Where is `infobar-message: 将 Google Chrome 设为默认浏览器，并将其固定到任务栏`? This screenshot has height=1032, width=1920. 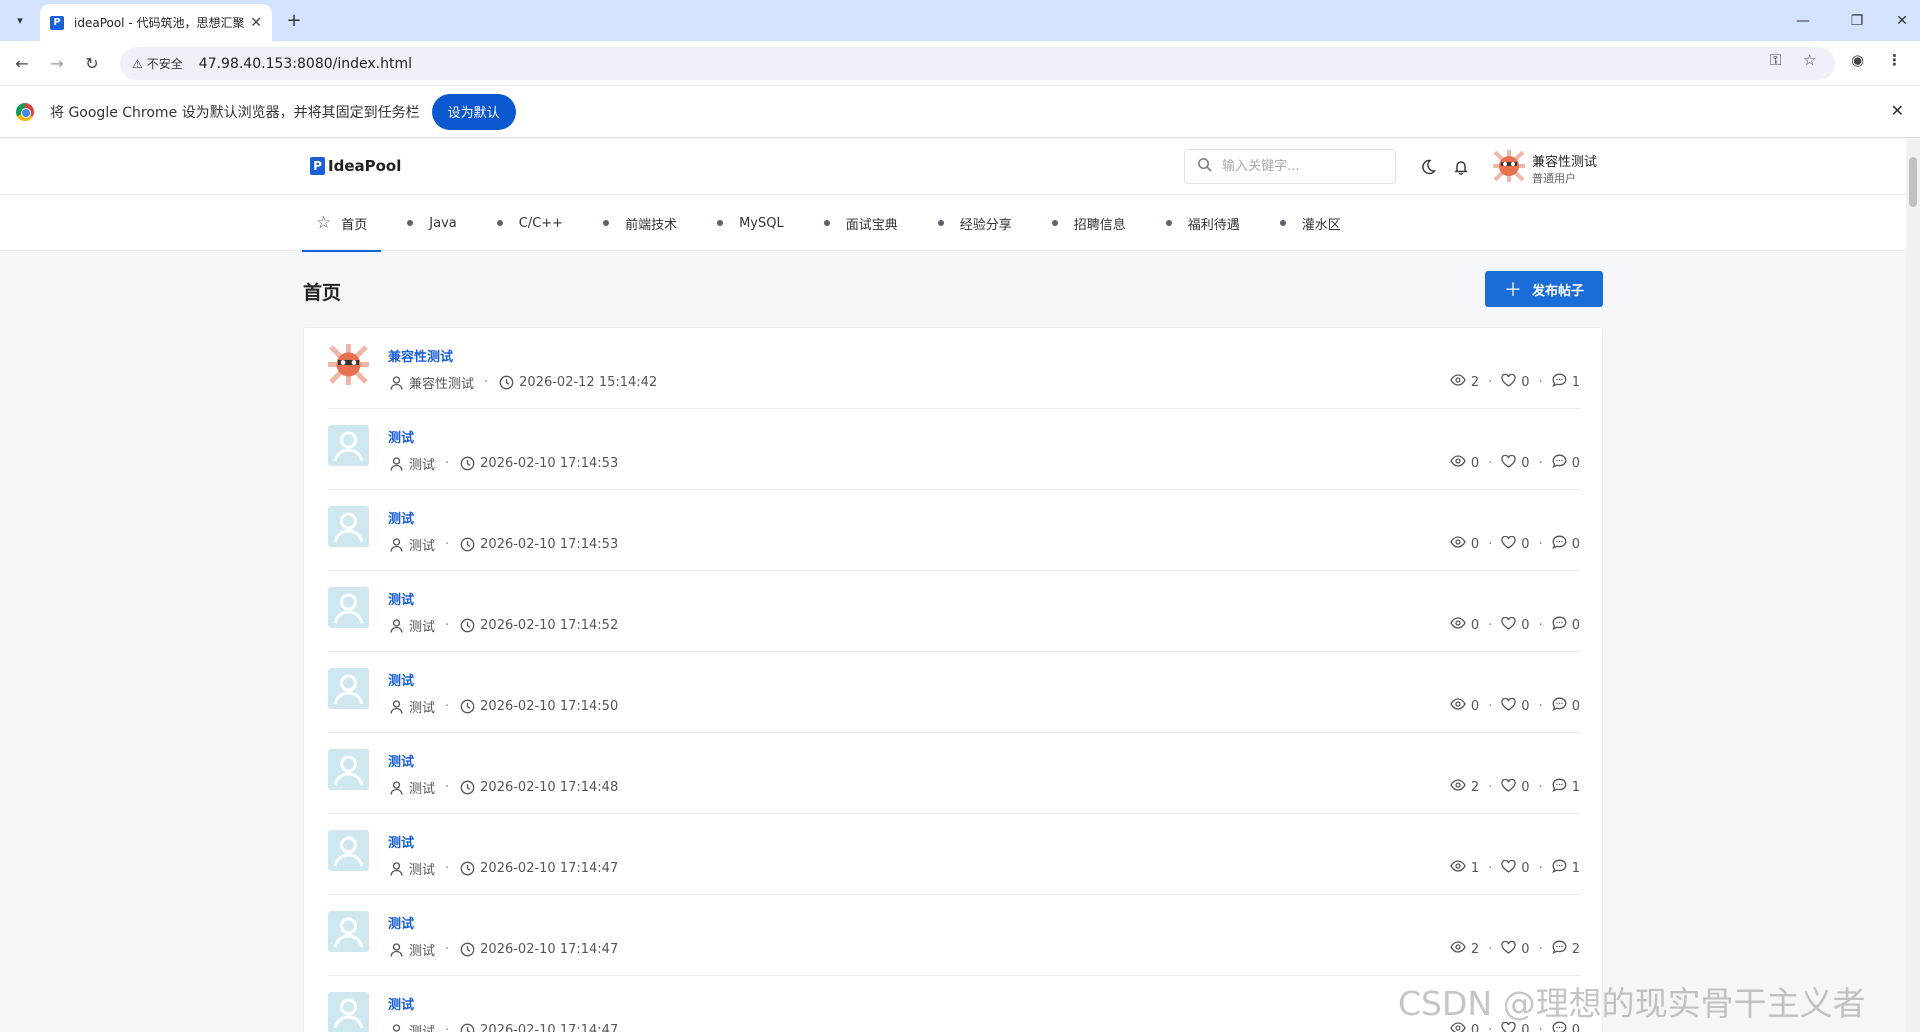 infobar-message: 将 Google Chrome 设为默认浏览器，并将其固定到任务栏 is located at coordinates (235, 112).